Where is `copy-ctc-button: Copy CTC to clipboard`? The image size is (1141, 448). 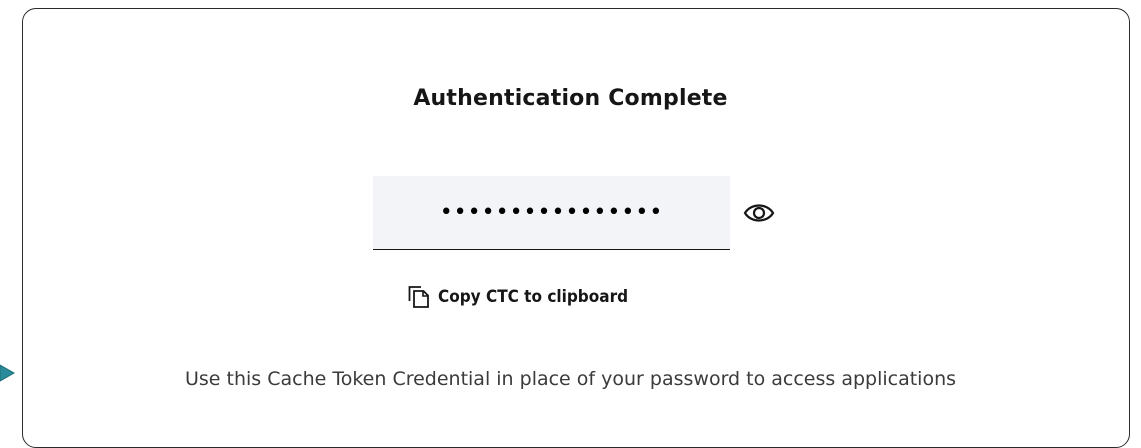
copy-ctc-button: Copy CTC to clipboard is located at coordinates (518, 297).